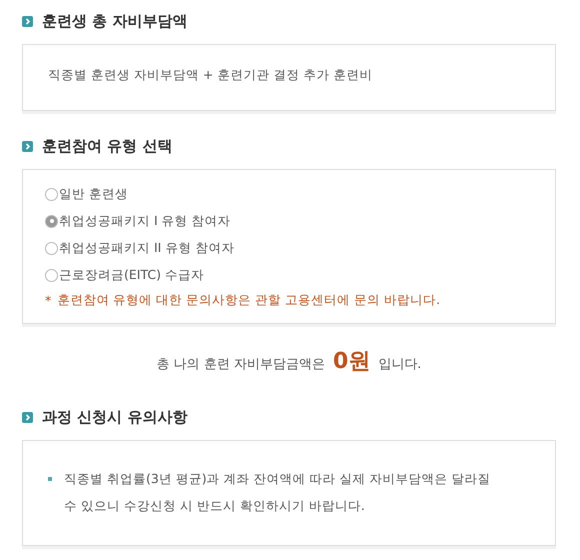 The image size is (580, 560). Describe the element at coordinates (107, 146) in the screenshot. I see `section-title: 훈련참여 유형 선택` at that location.